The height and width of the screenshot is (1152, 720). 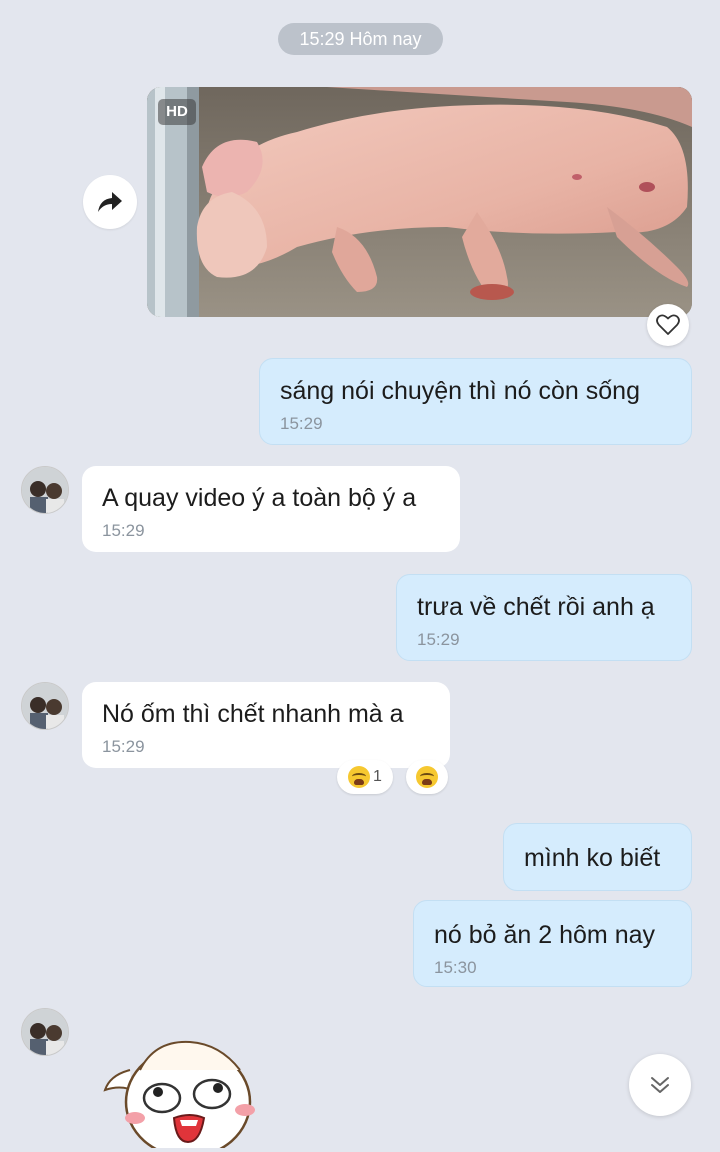 I want to click on date-separator: 15:29 Hôm nay, so click(x=360, y=39).